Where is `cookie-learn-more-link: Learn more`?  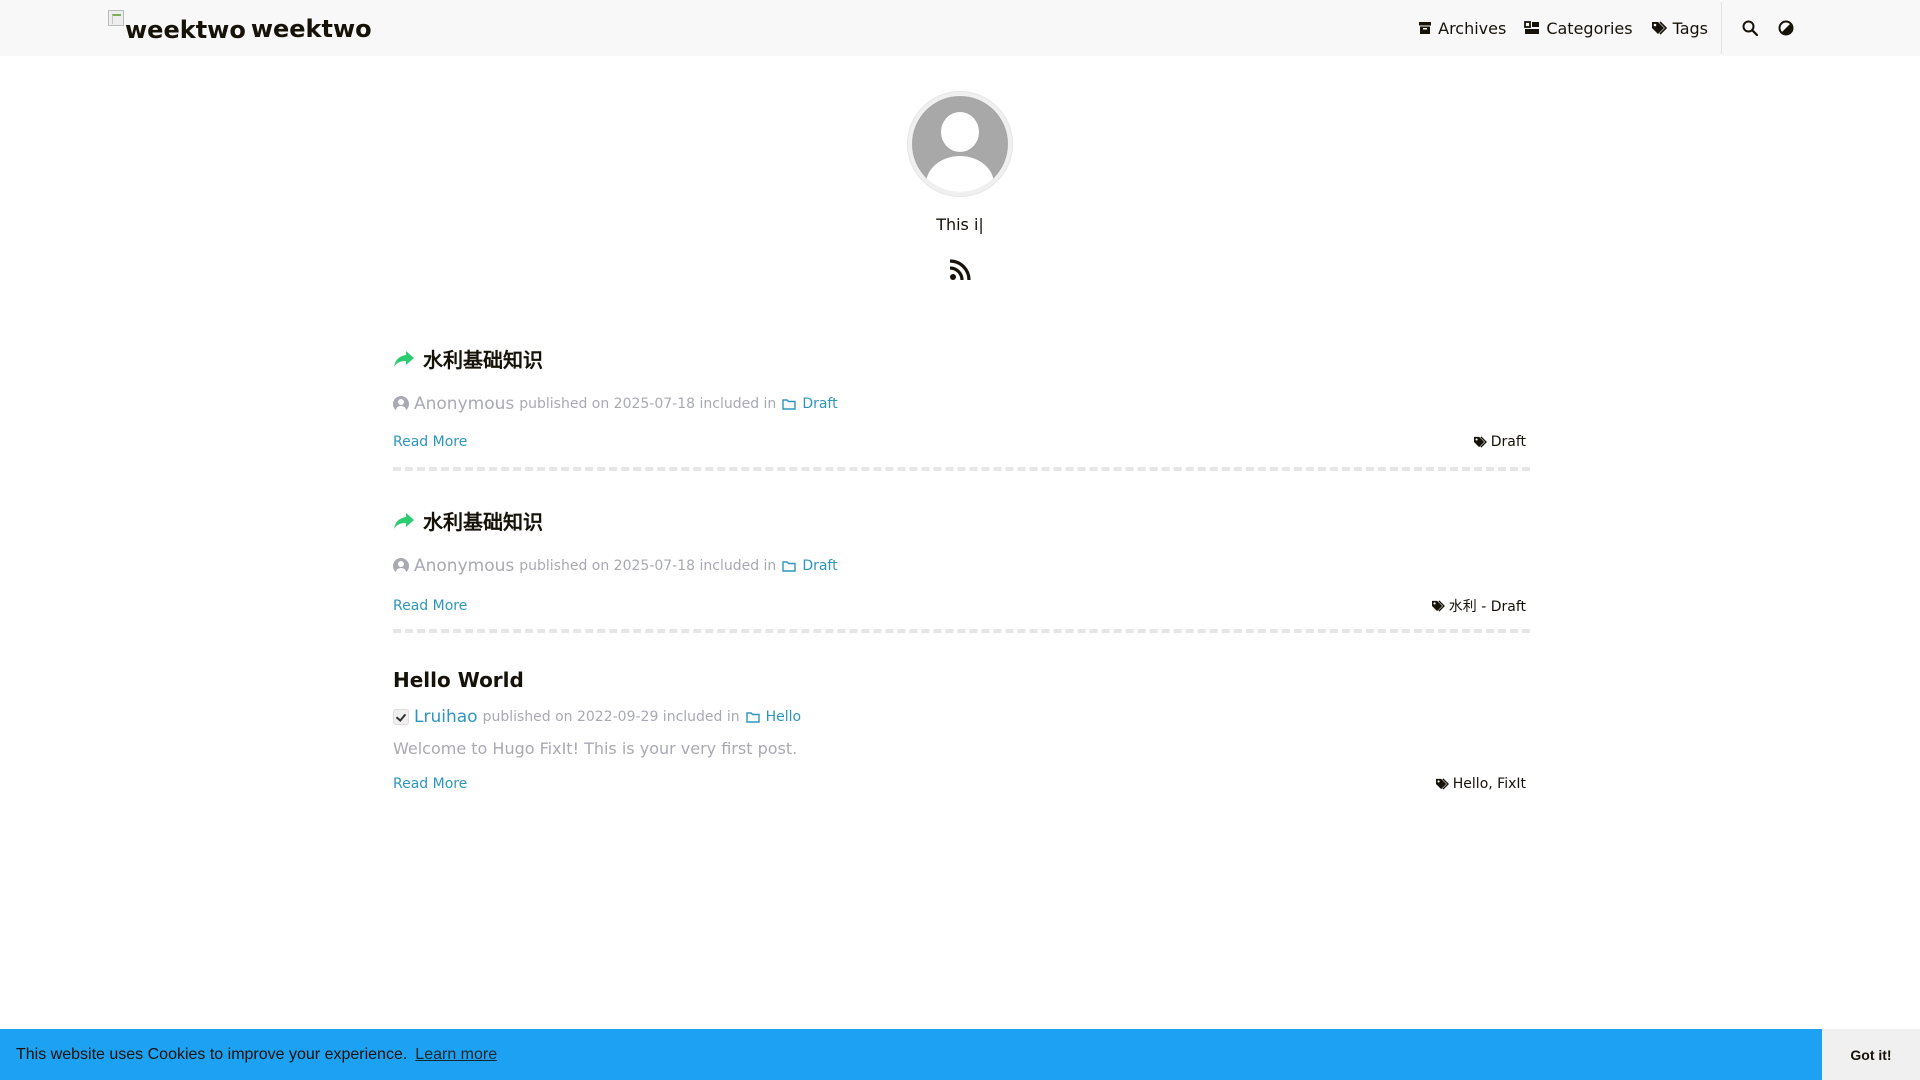
cookie-learn-more-link: Learn more is located at coordinates (456, 1055).